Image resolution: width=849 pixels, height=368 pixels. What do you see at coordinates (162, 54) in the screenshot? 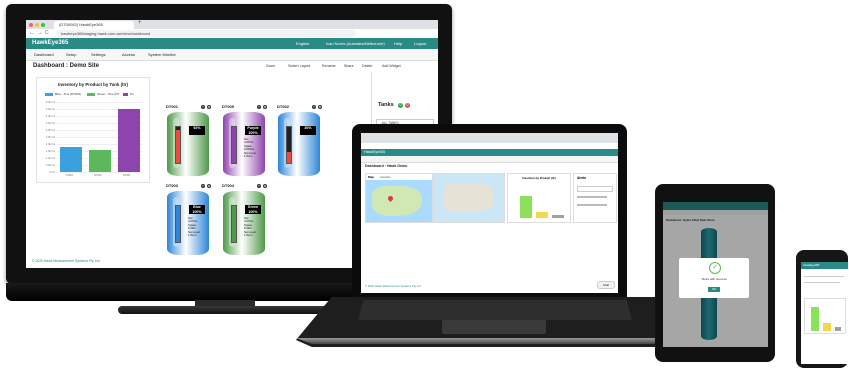
I see `menu-system-monitor: System Monitor` at bounding box center [162, 54].